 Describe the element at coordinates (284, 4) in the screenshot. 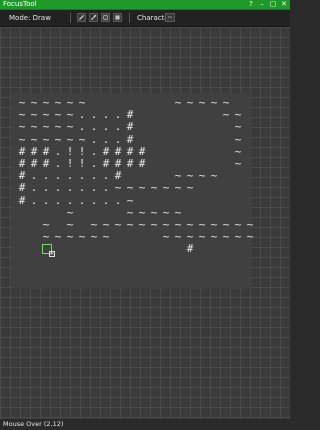

I see `close-button: ✕` at that location.